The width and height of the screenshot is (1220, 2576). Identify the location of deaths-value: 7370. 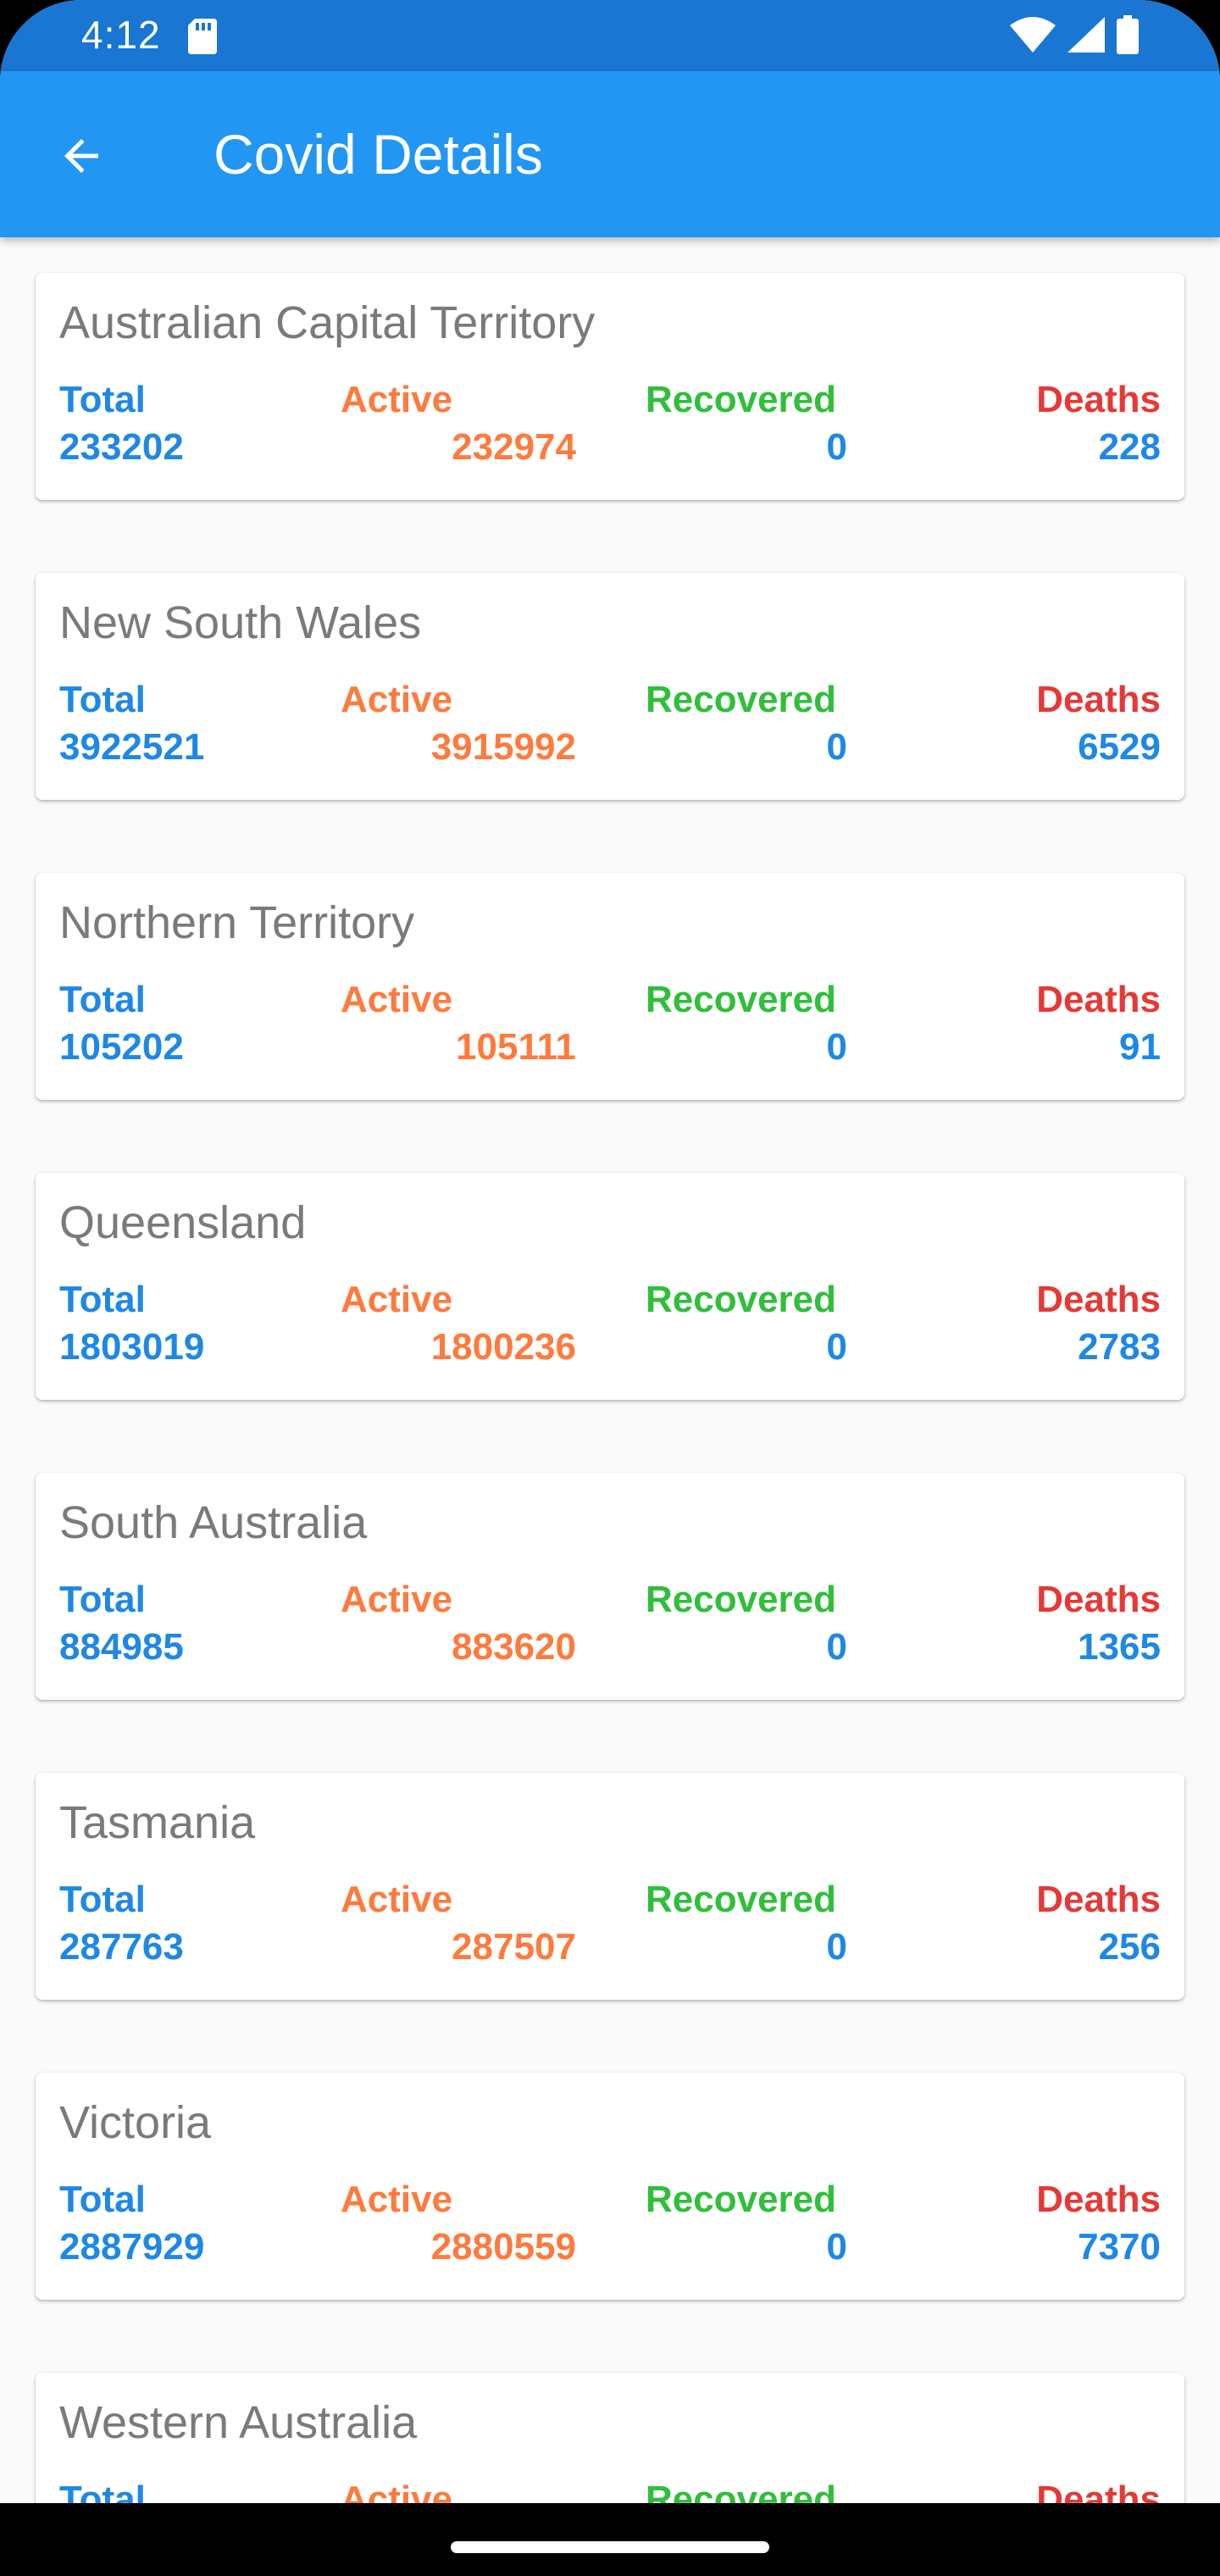
(1119, 2247).